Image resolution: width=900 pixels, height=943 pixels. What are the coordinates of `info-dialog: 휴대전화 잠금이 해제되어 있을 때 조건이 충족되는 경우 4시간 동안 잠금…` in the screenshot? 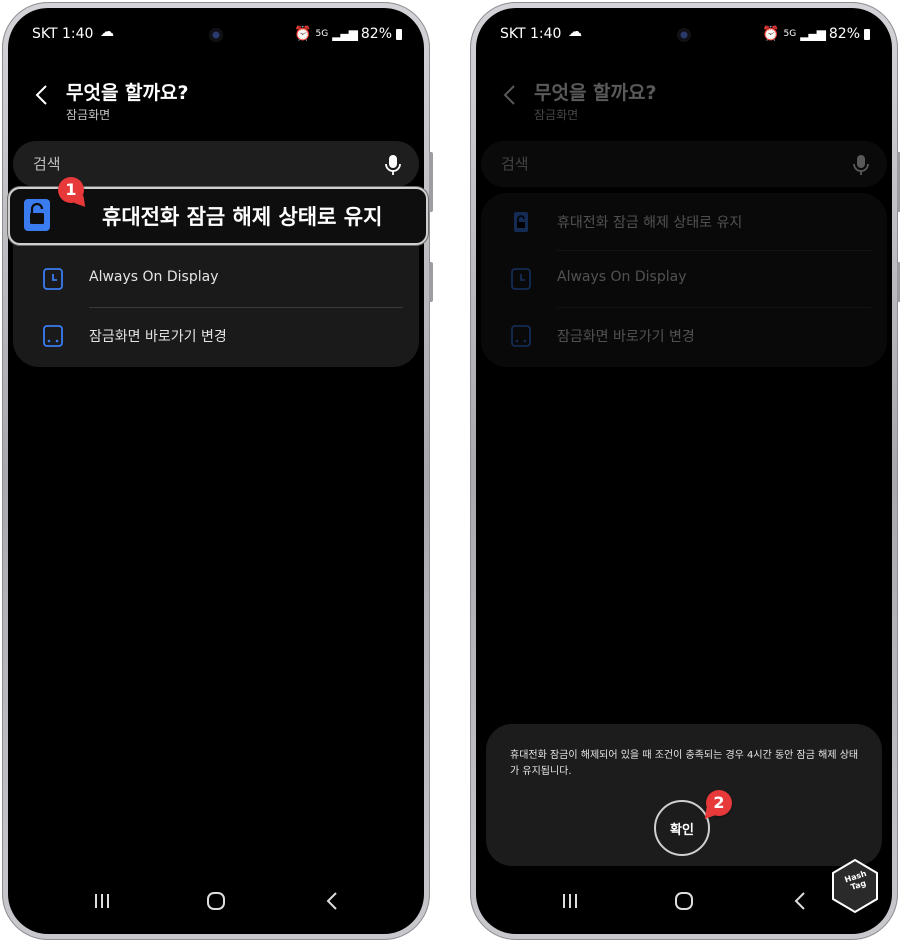 It's located at (684, 795).